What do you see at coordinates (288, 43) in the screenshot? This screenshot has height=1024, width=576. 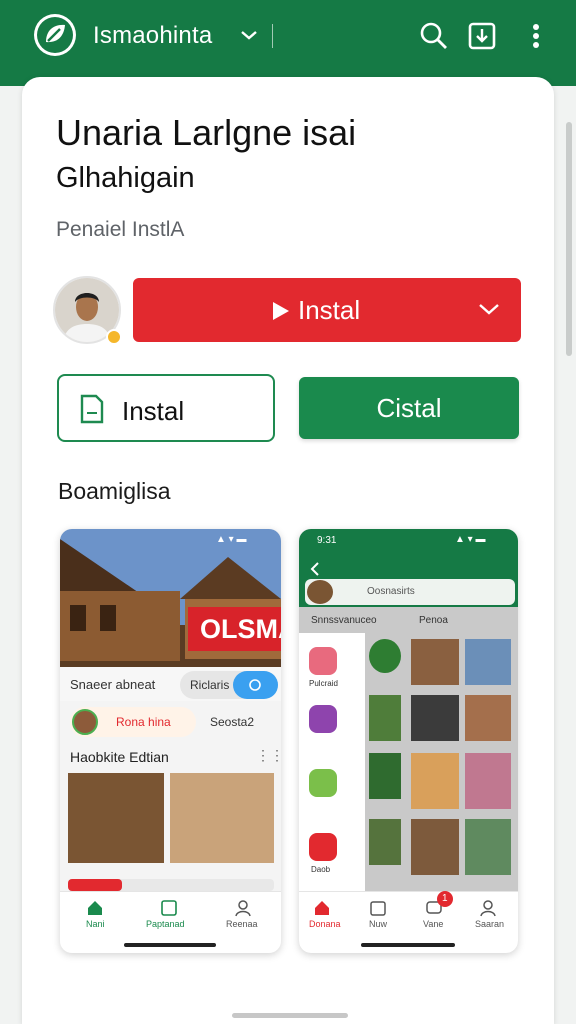 I see `app-bar: Ismaohinta` at bounding box center [288, 43].